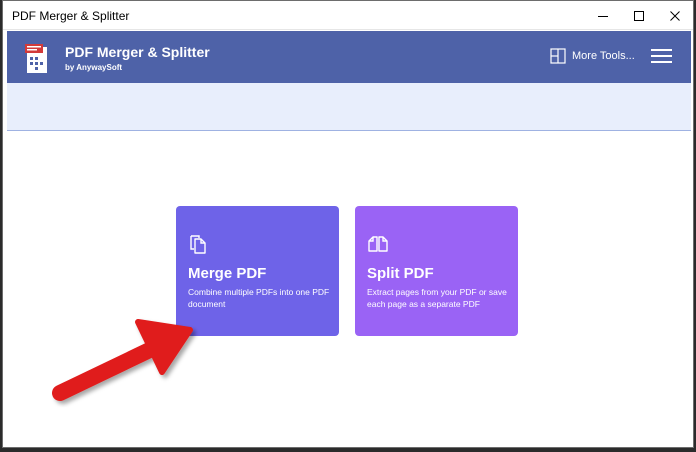 The height and width of the screenshot is (452, 696). What do you see at coordinates (349, 107) in the screenshot?
I see `info-banner` at bounding box center [349, 107].